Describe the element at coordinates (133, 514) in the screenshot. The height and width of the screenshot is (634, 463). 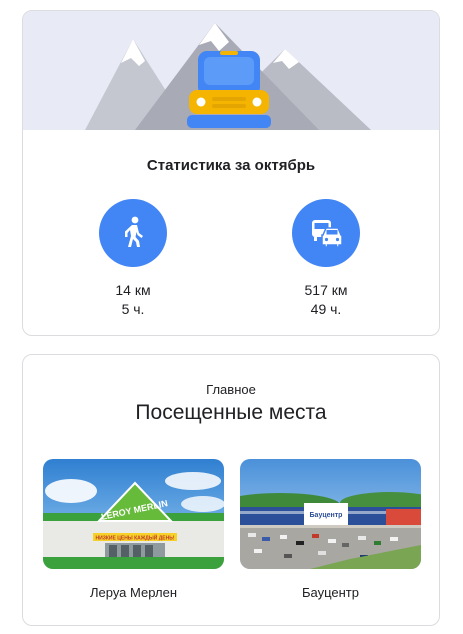
I see `leroy-merlin-store-photo: LEROY MERLIN НИЗКИЕ ЦЕНЫ КАЖДЫЙ ДЕНЬ!` at that location.